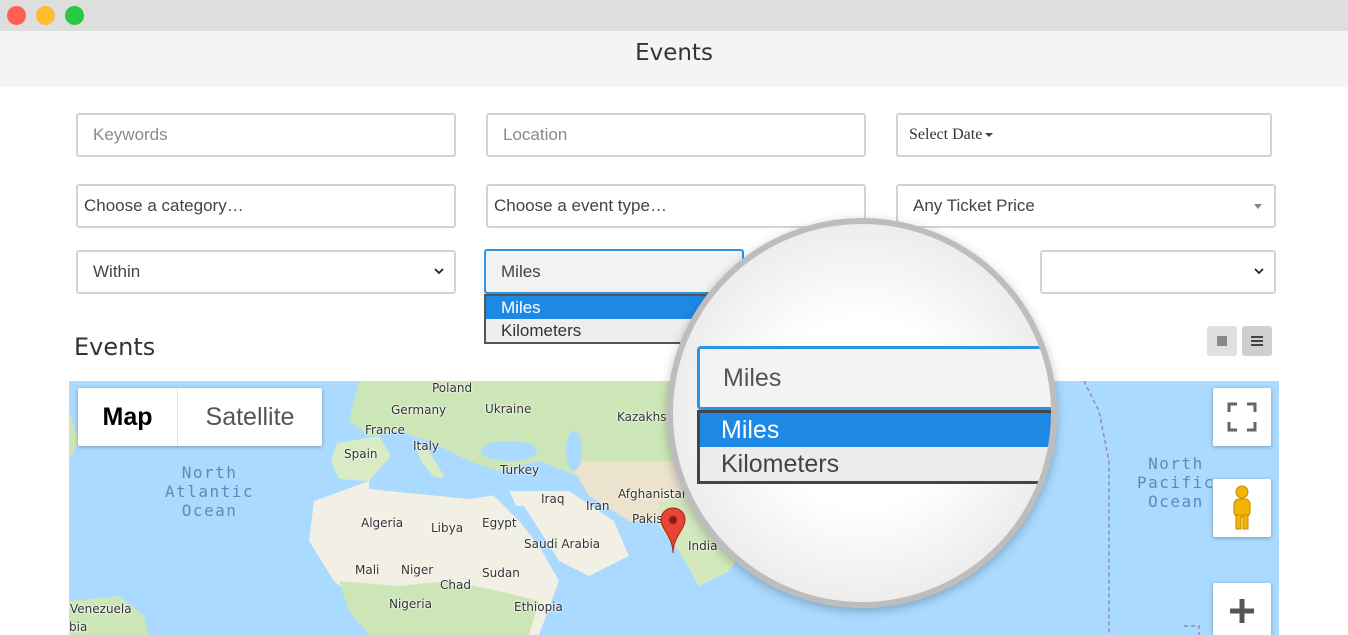  What do you see at coordinates (614, 271) in the screenshot?
I see `units-select: Miles` at bounding box center [614, 271].